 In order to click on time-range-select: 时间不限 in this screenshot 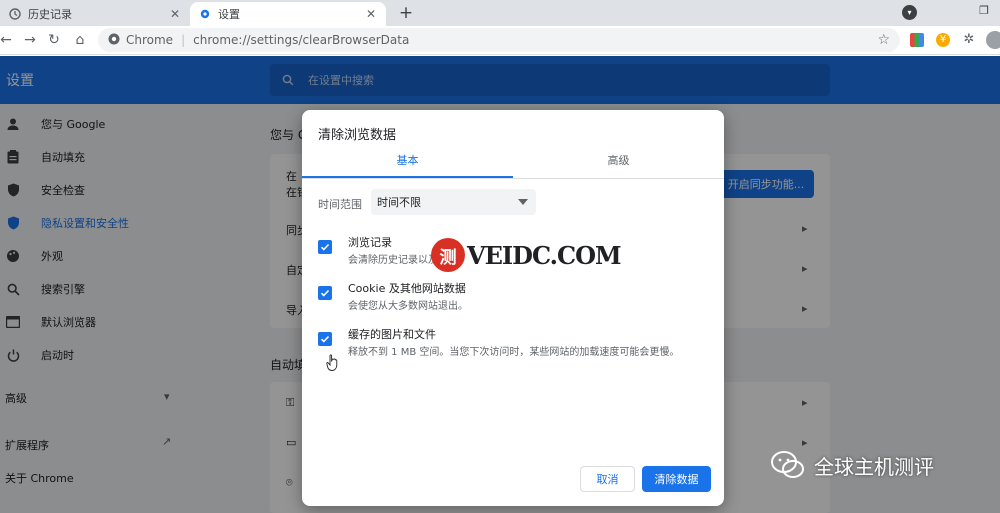, I will do `click(453, 202)`.